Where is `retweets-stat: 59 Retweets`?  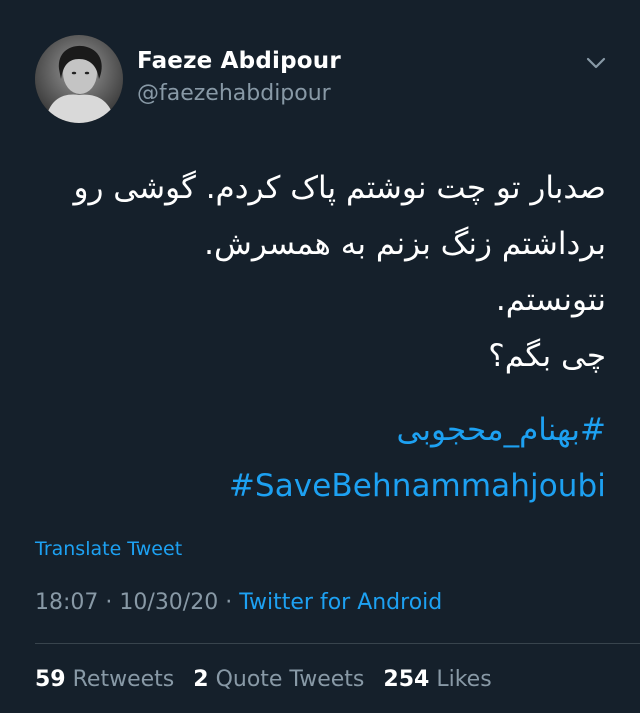
retweets-stat: 59 Retweets is located at coordinates (104, 679).